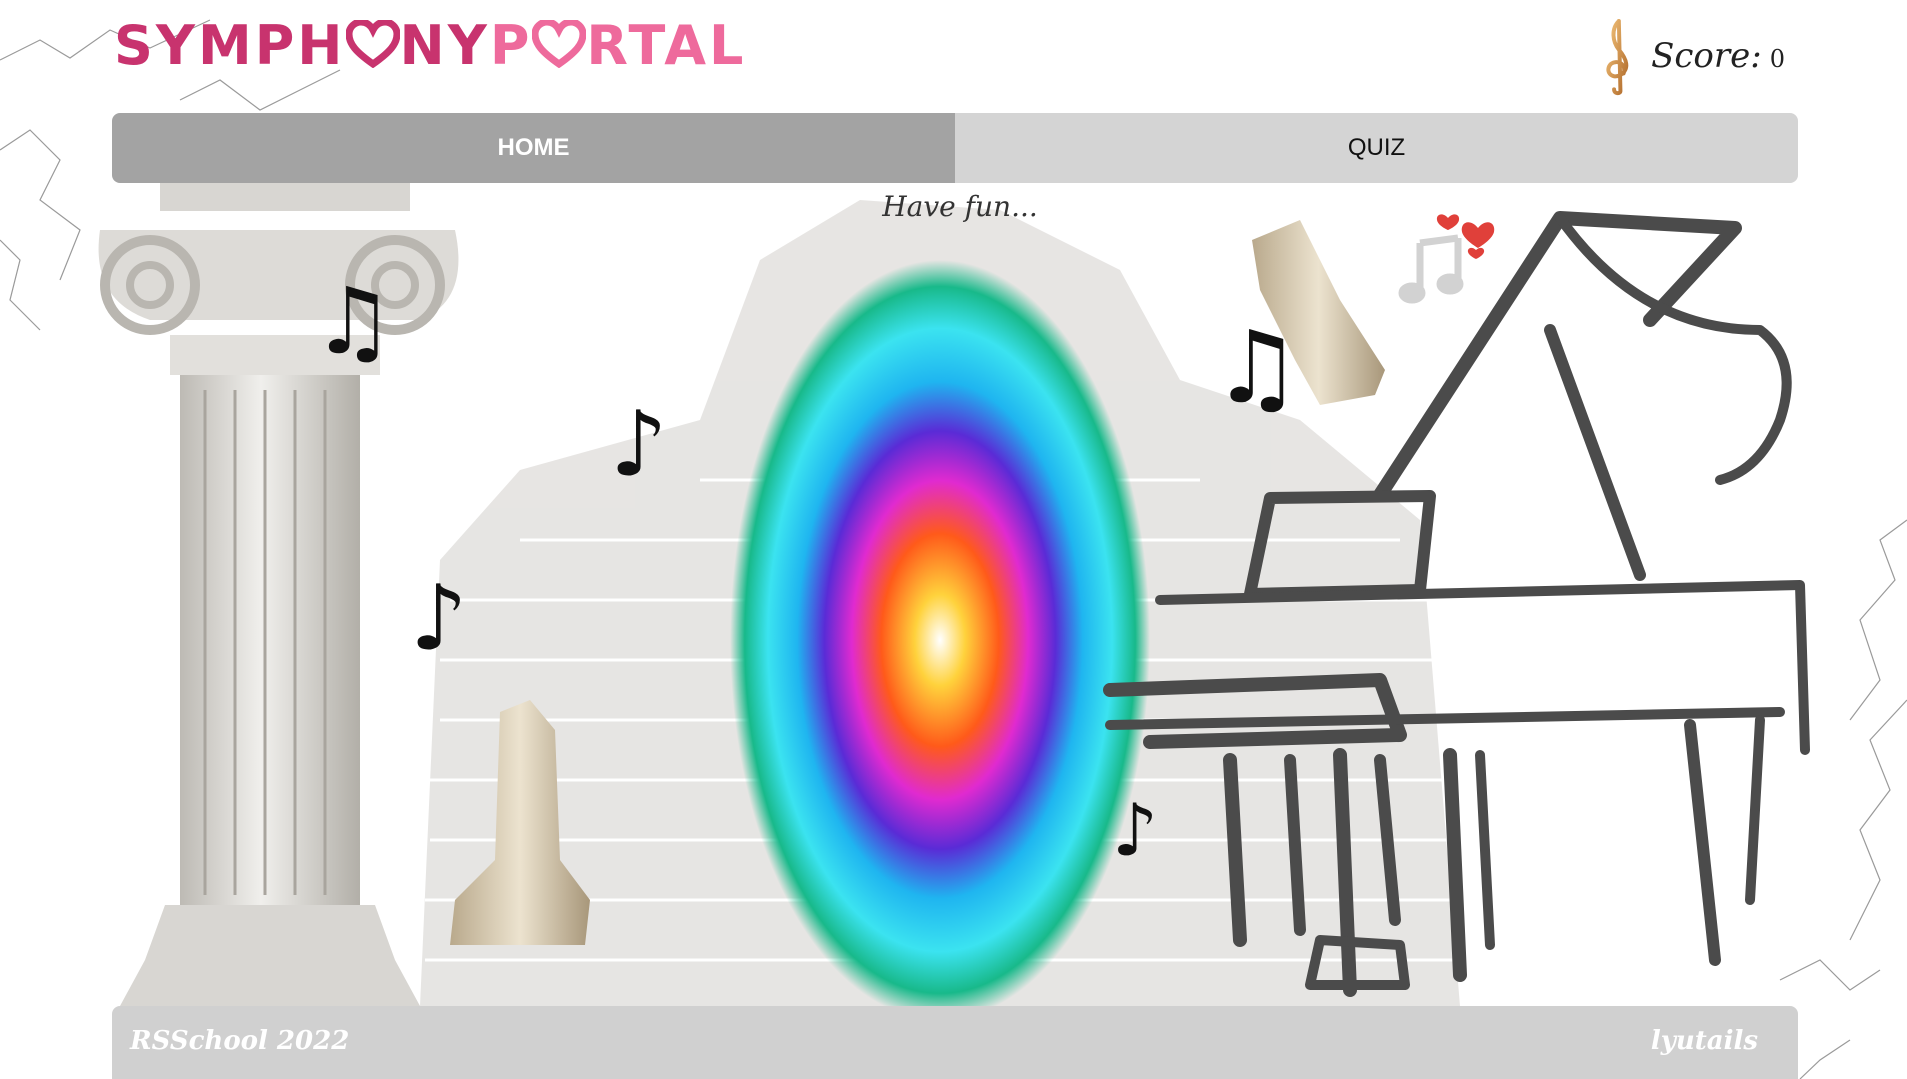 This screenshot has height=1079, width=1907. I want to click on footer: RSSchool 2022 lyutails, so click(955, 1042).